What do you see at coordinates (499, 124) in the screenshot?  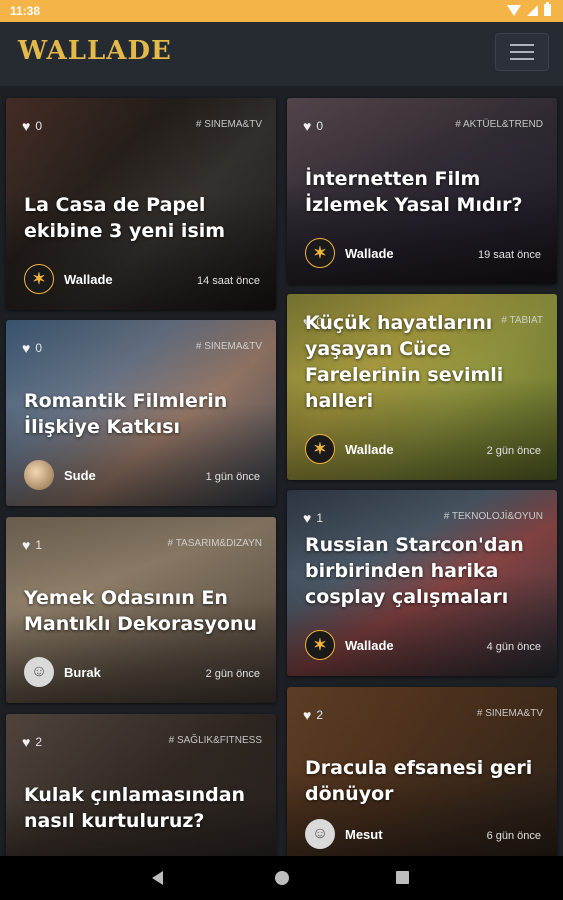 I see `category-tag: # AKTÜEL&TREND` at bounding box center [499, 124].